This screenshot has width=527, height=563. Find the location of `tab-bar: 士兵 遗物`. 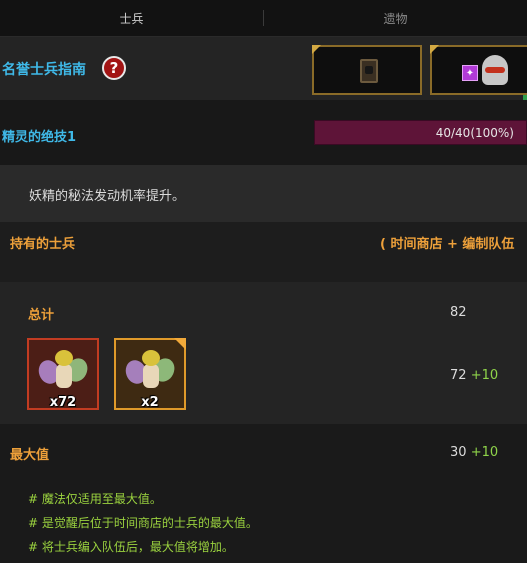

tab-bar: 士兵 遗物 is located at coordinates (263, 18).